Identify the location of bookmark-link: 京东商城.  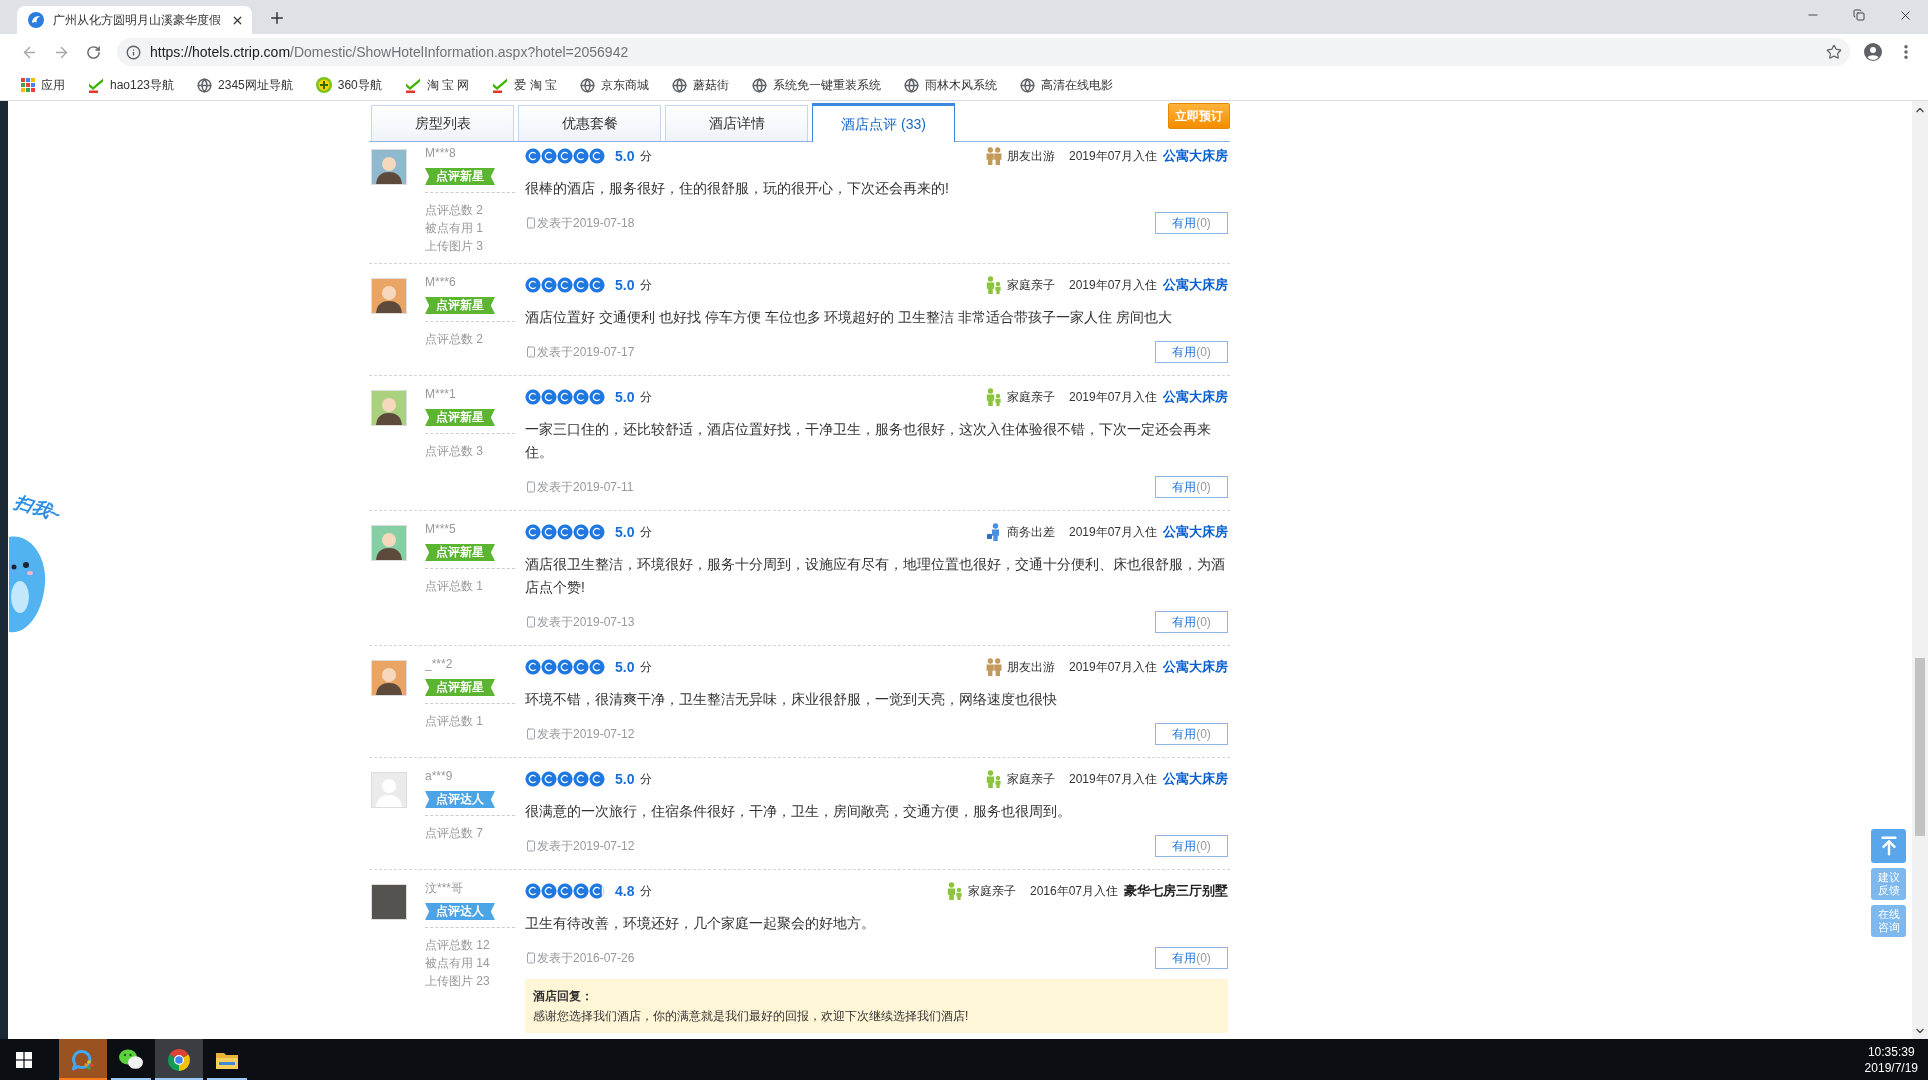
(615, 85).